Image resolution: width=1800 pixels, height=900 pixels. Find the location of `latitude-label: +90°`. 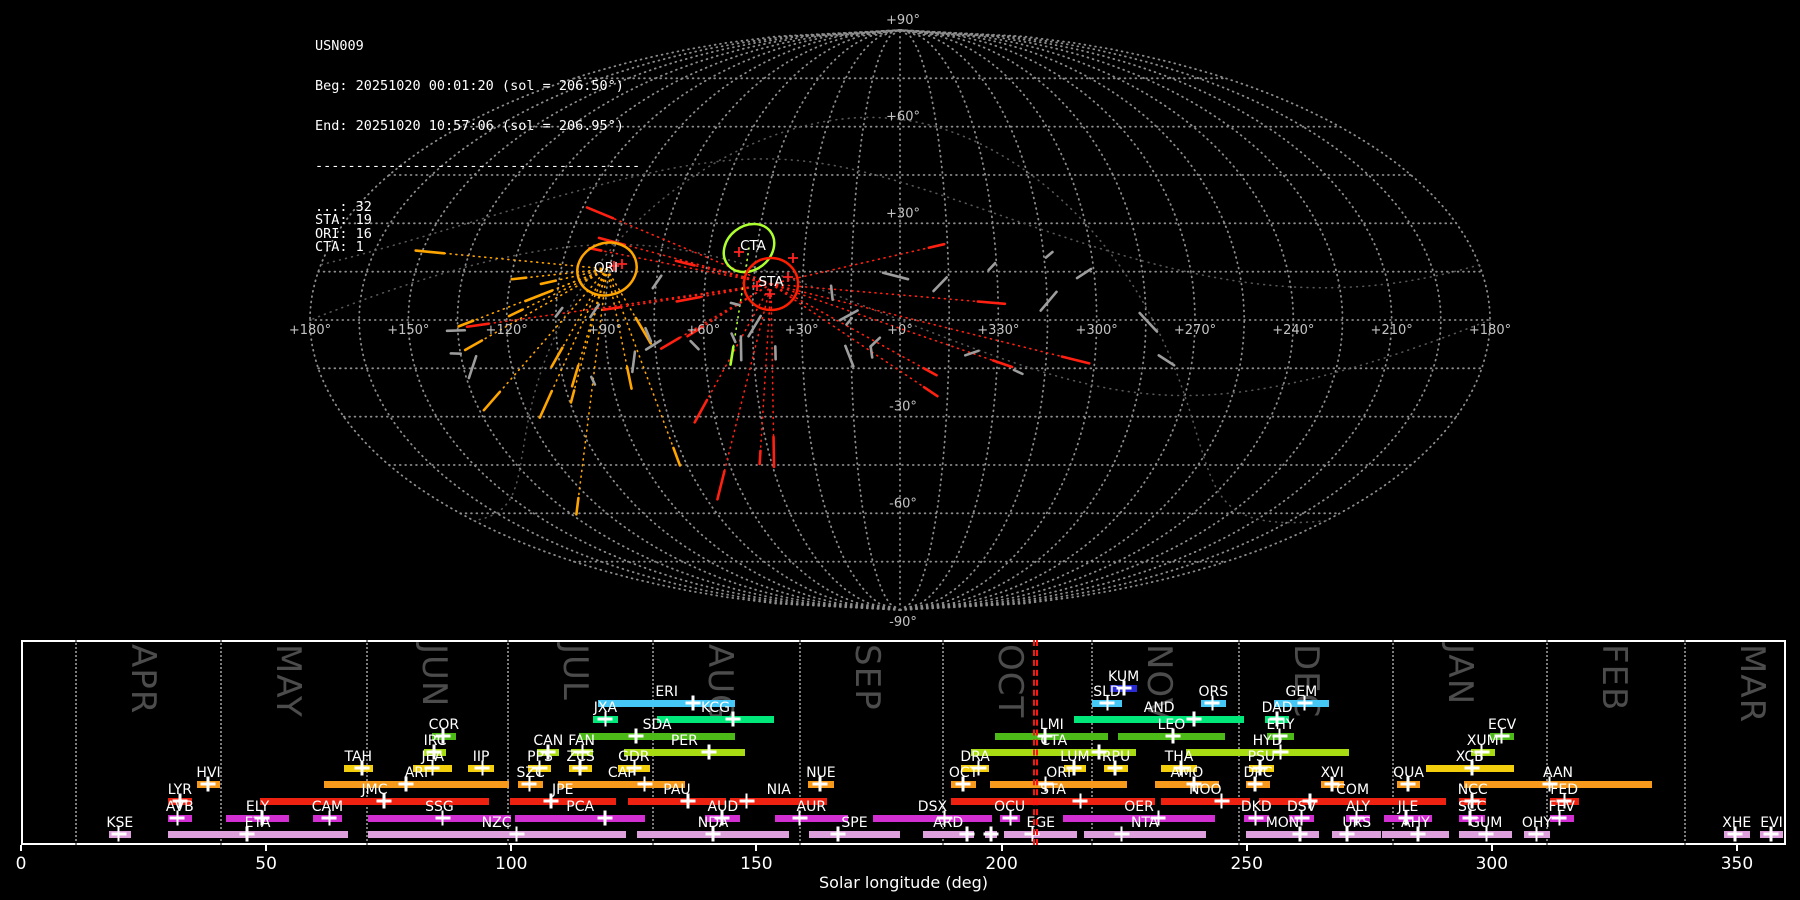

latitude-label: +90° is located at coordinates (903, 20).